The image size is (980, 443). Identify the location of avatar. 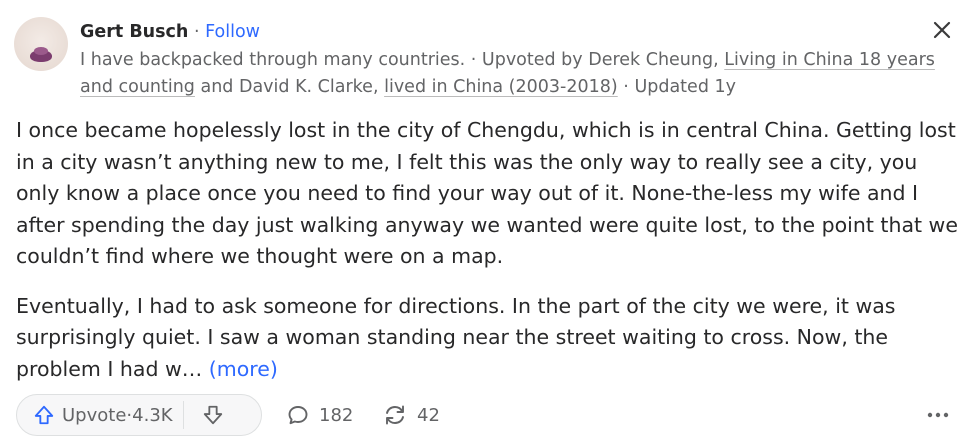
(41, 44).